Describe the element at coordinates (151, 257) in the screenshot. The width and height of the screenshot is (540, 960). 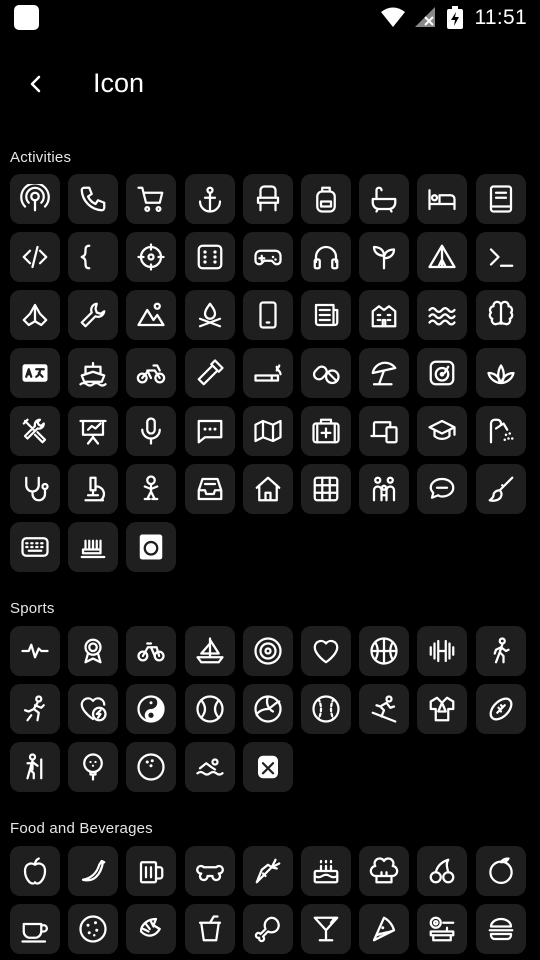
I see `crosshair-tile` at that location.